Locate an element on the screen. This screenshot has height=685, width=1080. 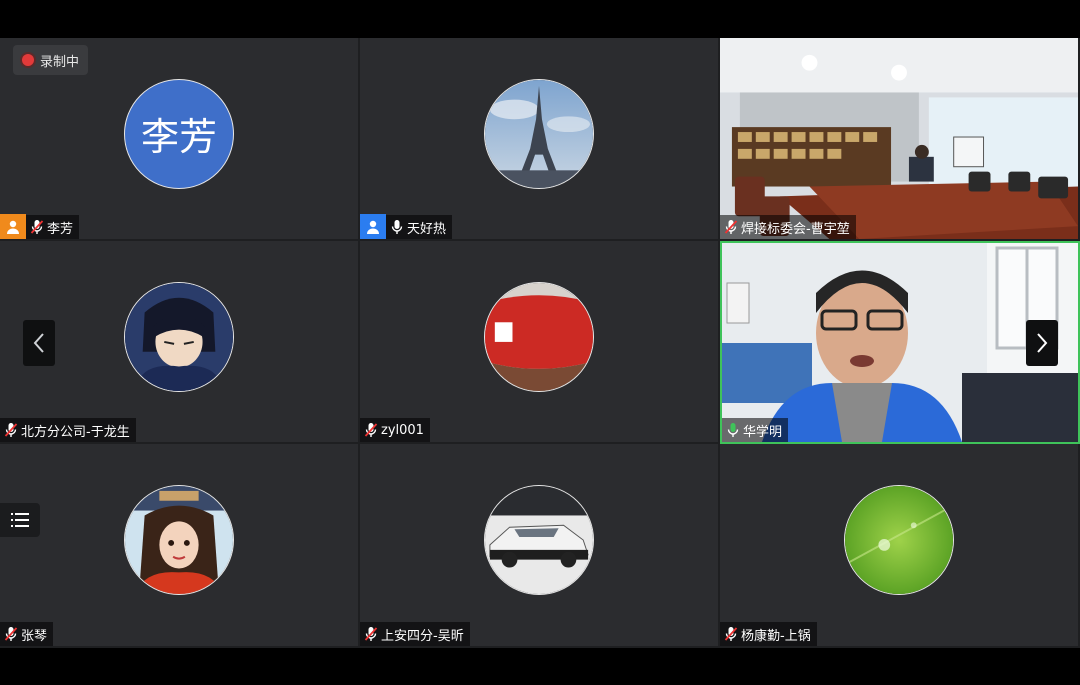
name-tag: 李芳 is located at coordinates (40, 226).